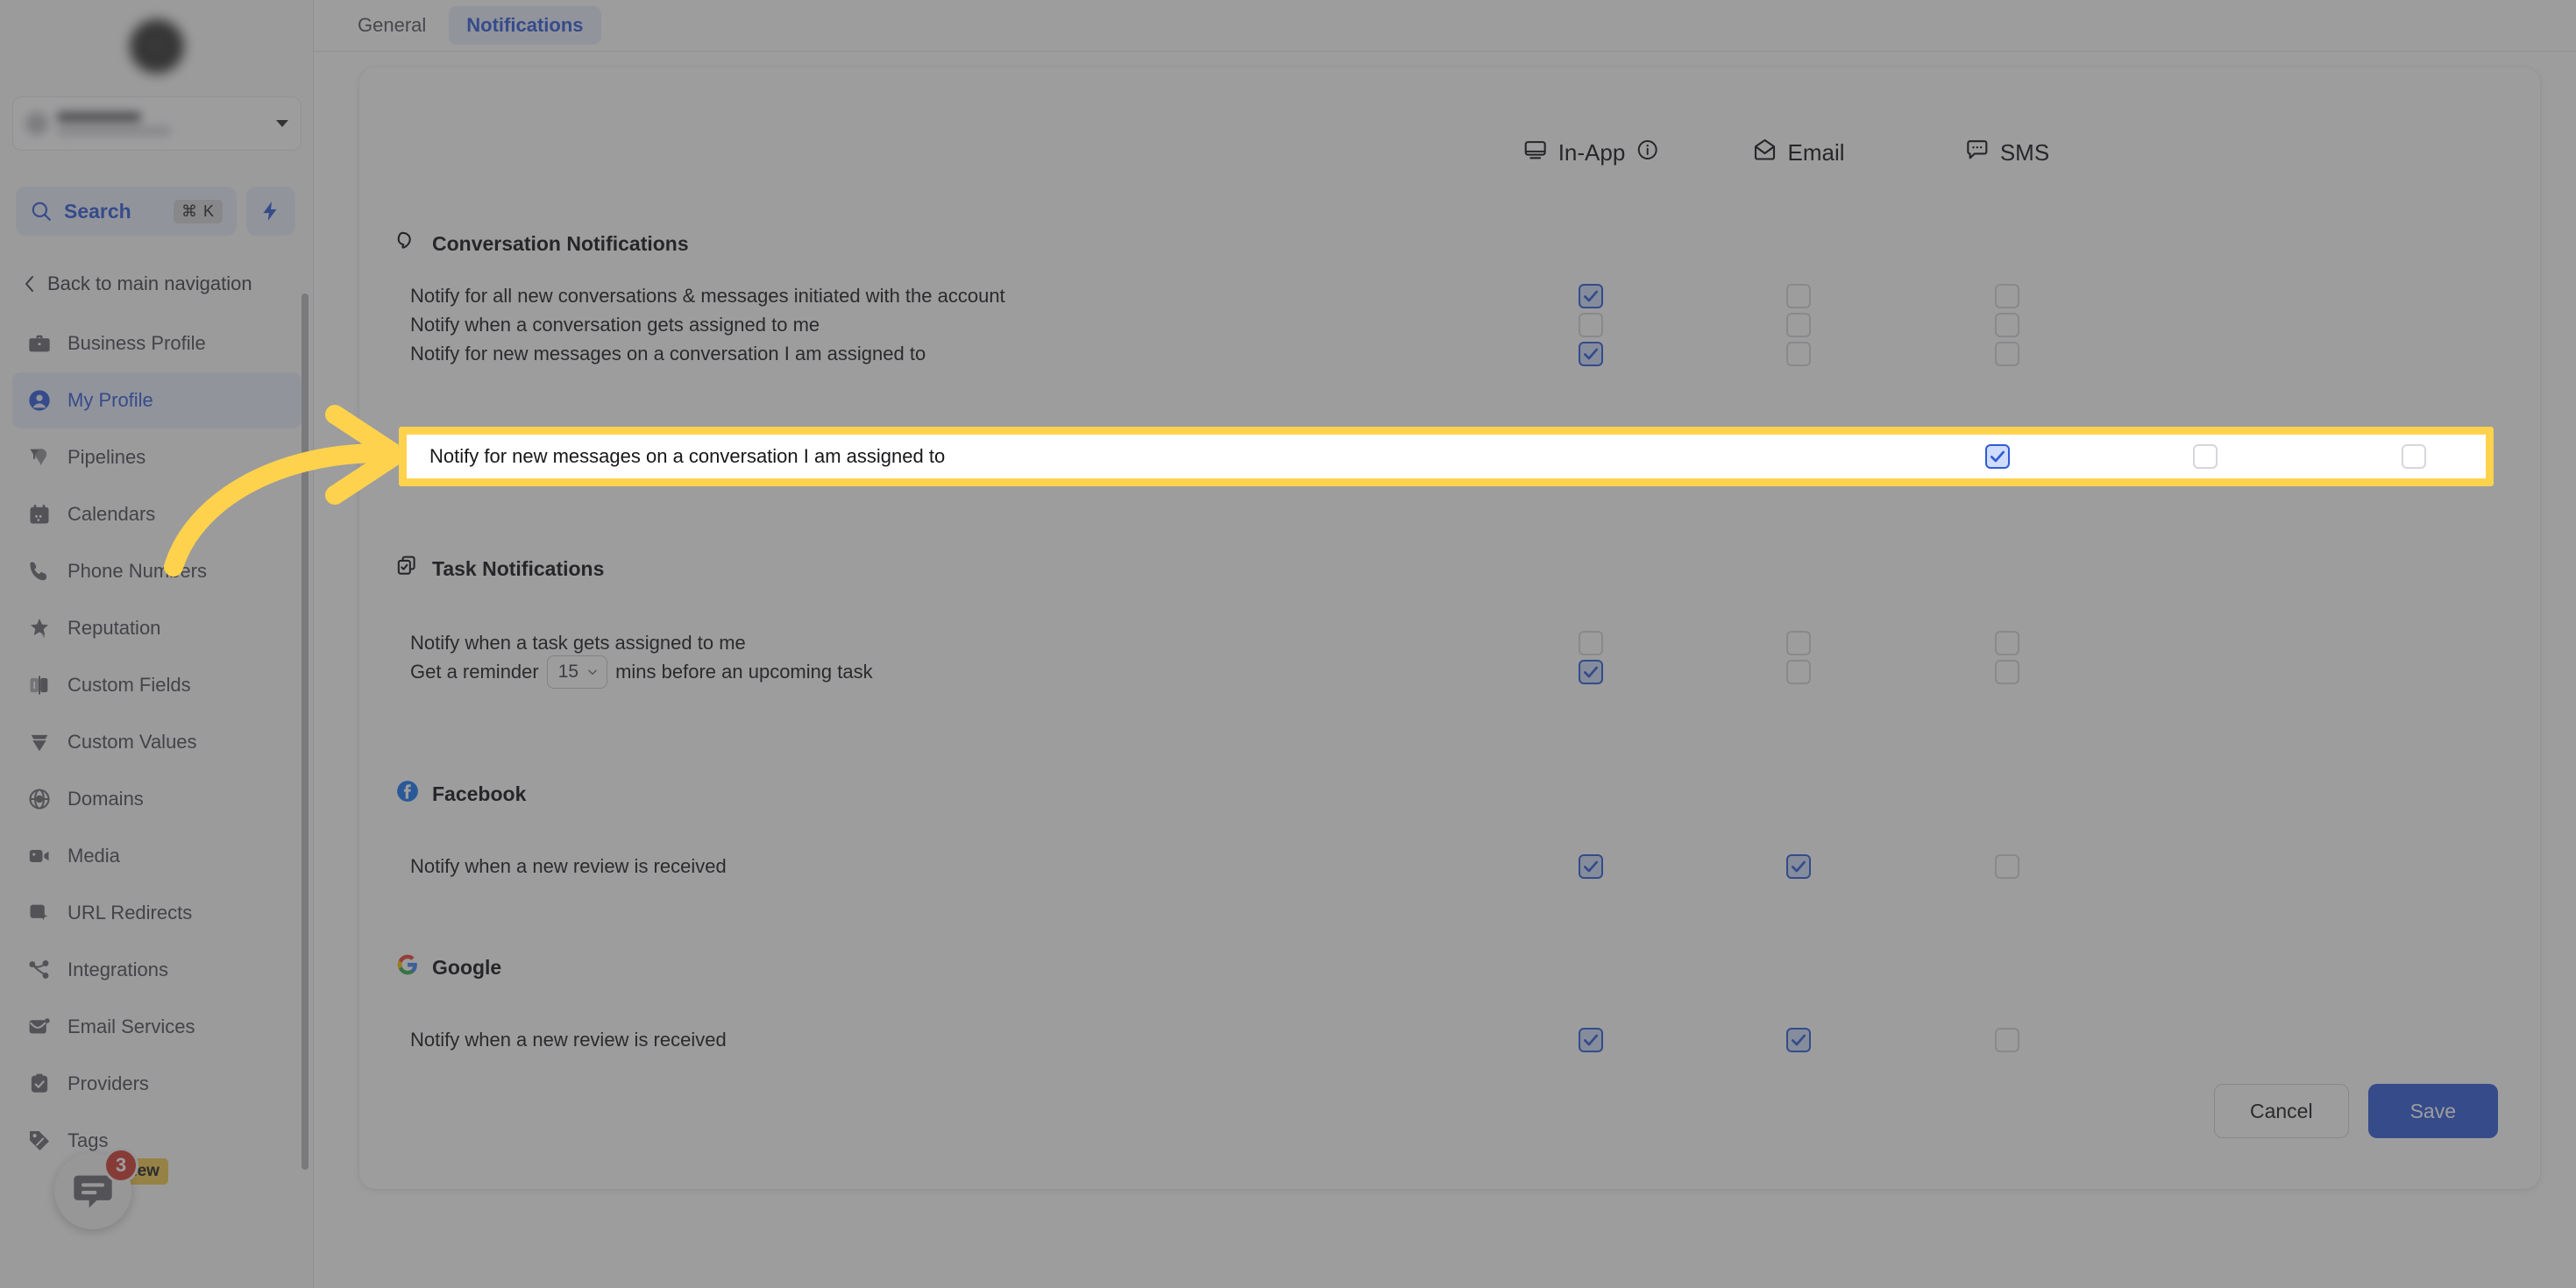  Describe the element at coordinates (39, 457) in the screenshot. I see `funnel-icon` at that location.